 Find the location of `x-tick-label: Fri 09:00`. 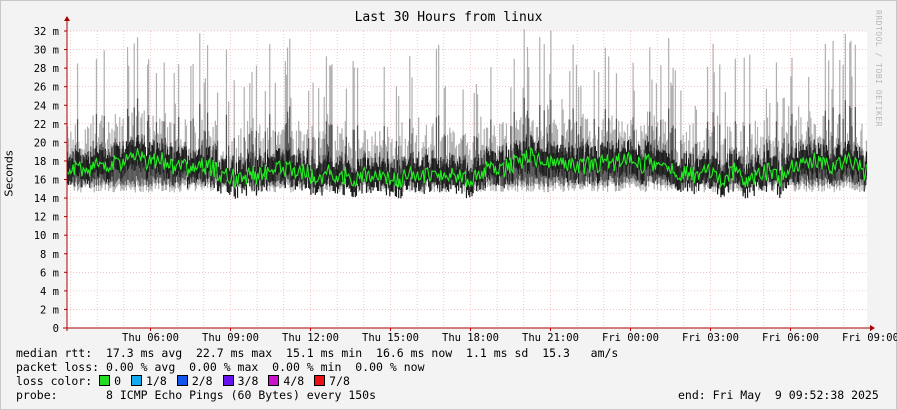

x-tick-label: Fri 09:00 is located at coordinates (869, 338).